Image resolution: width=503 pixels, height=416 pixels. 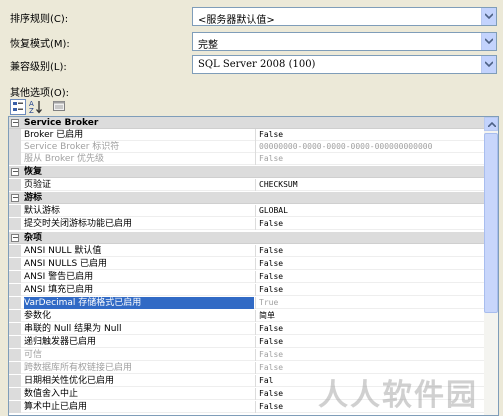 What do you see at coordinates (247, 342) in the screenshot?
I see `property-row: 递归触发器已启用 False` at bounding box center [247, 342].